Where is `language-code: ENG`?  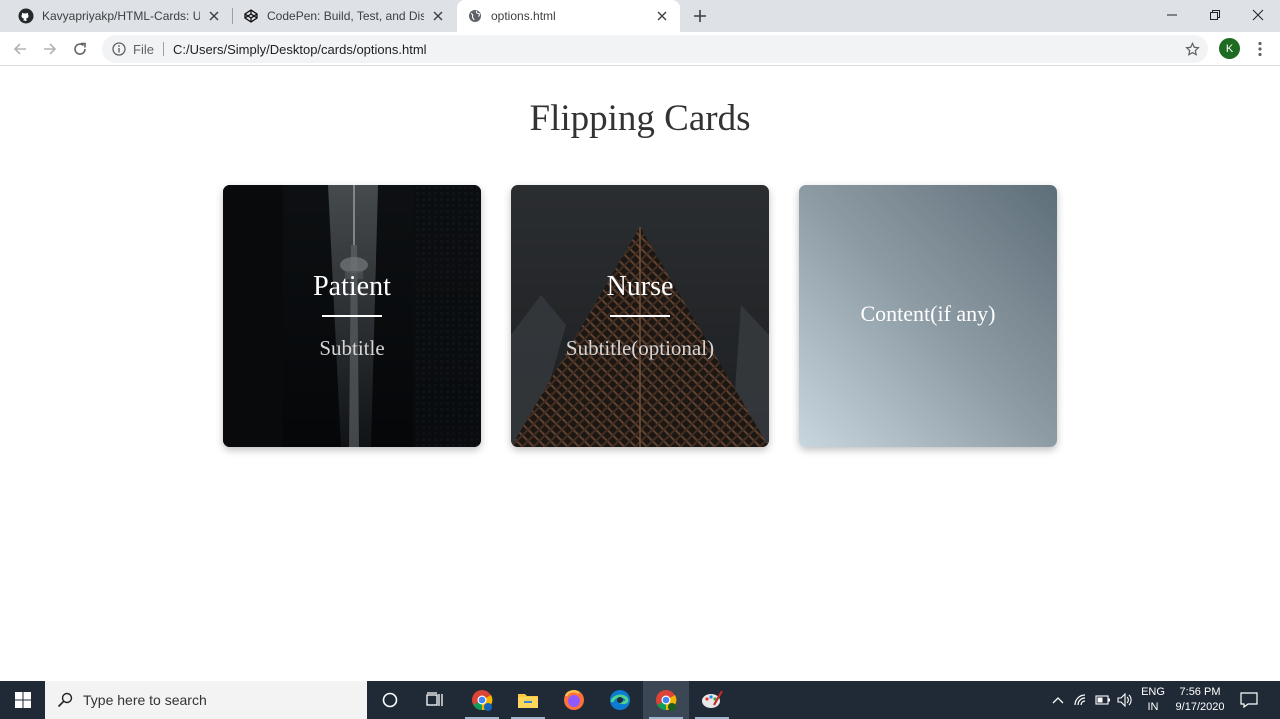 language-code: ENG is located at coordinates (1153, 692).